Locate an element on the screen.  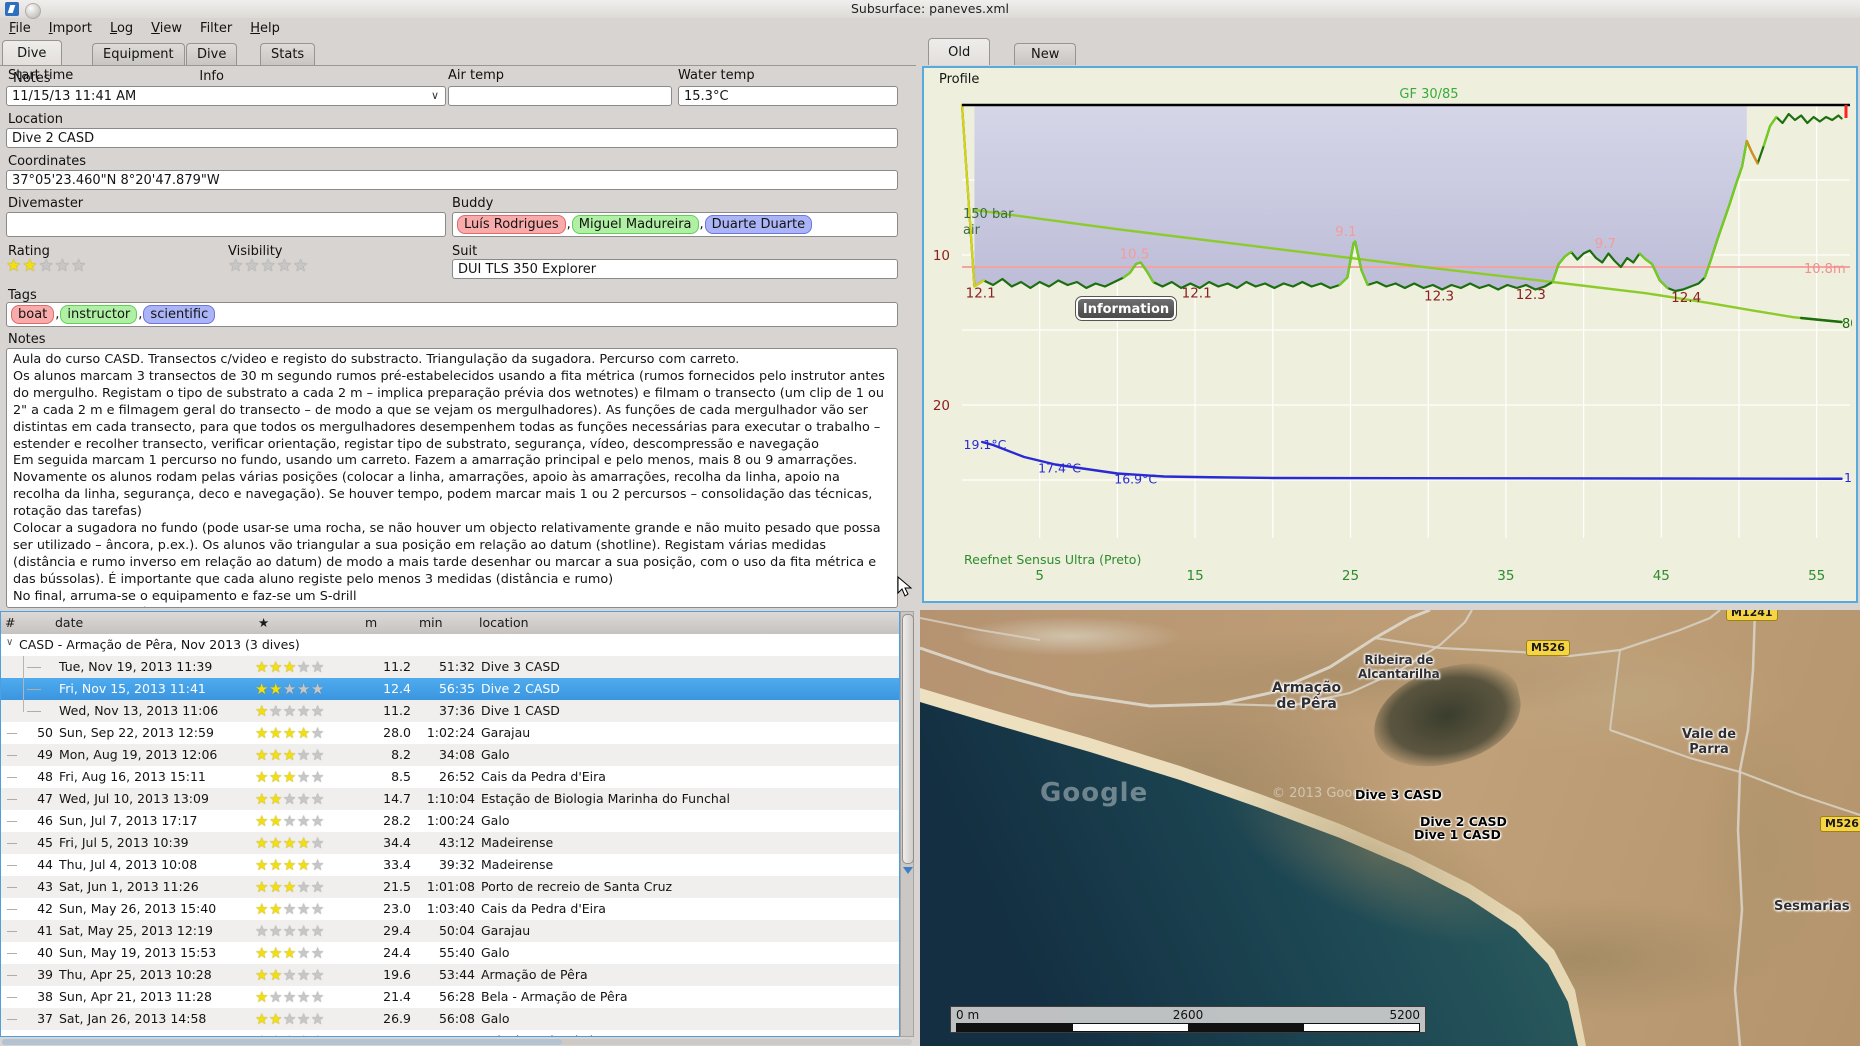
menu-help: Help is located at coordinates (265, 28).